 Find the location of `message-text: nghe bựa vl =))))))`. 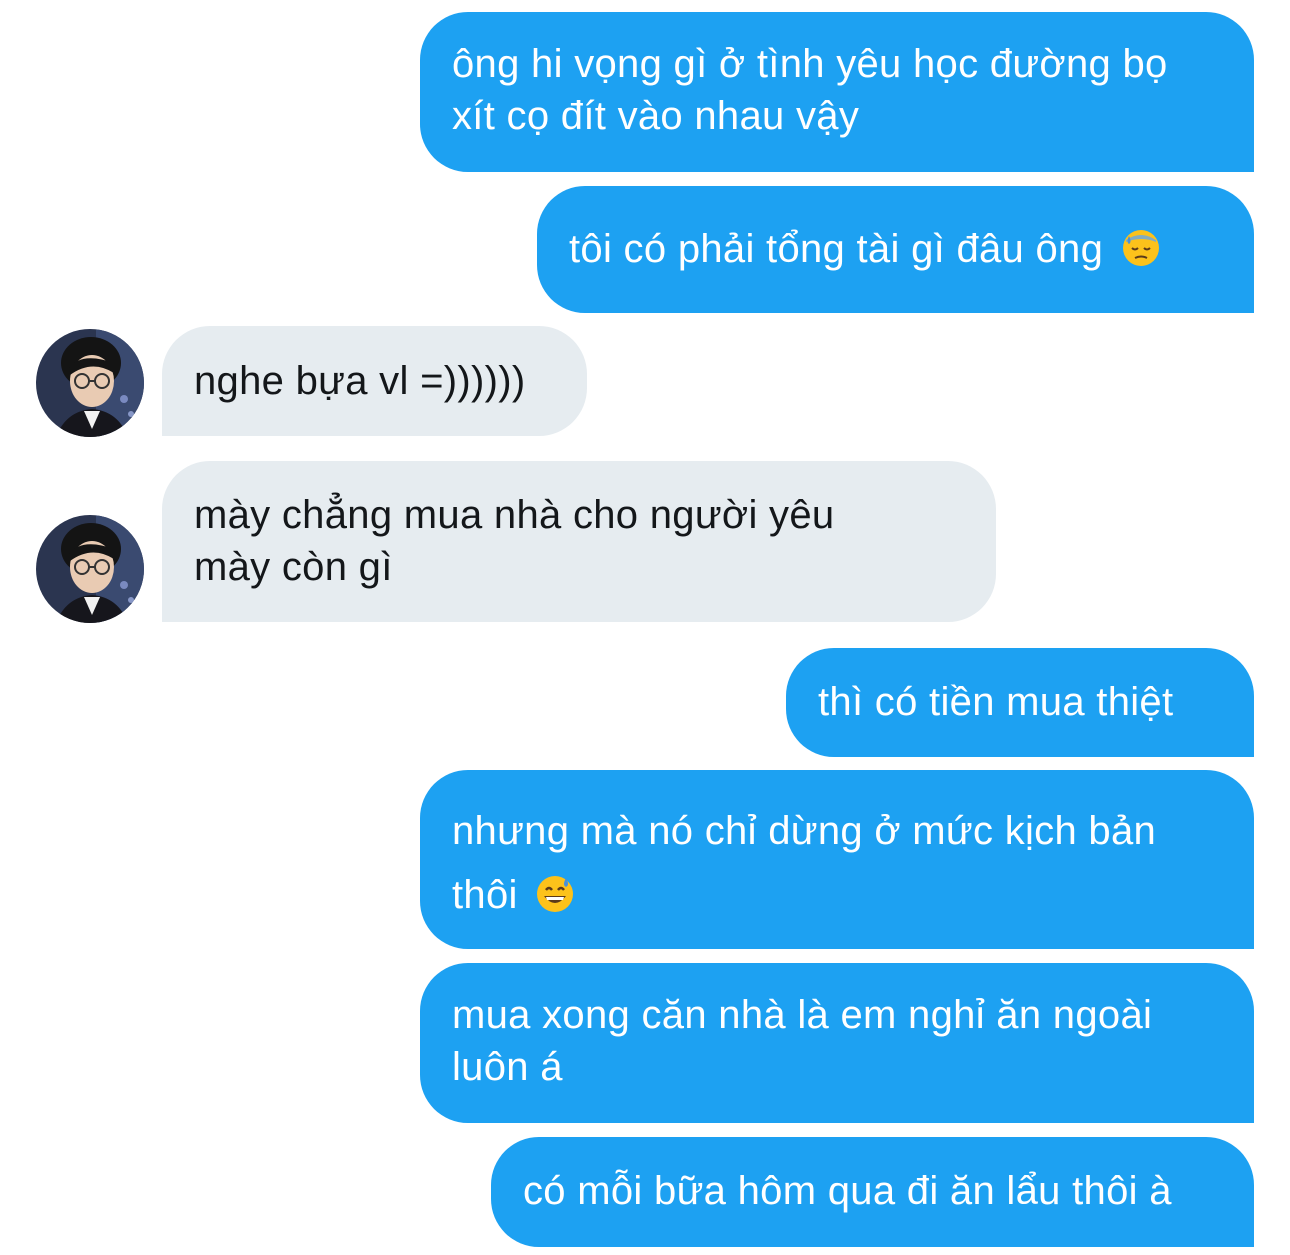

message-text: nghe bựa vl =)))))) is located at coordinates (360, 381).